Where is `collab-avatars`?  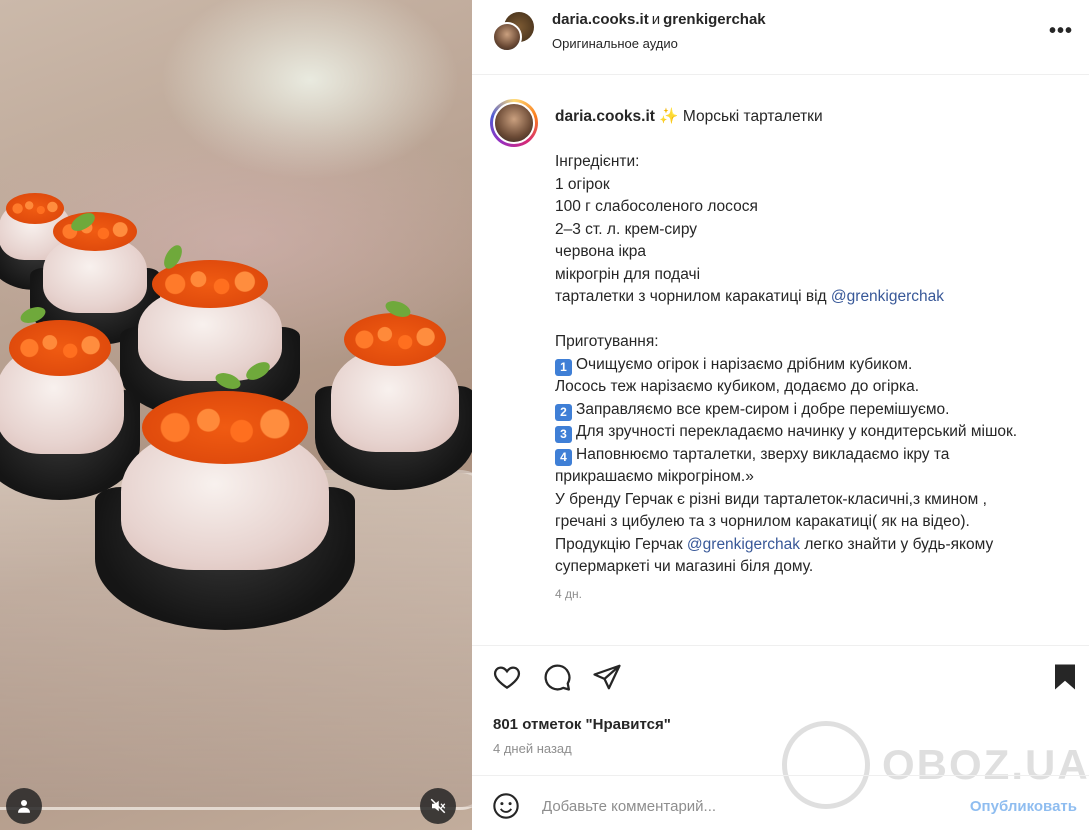
collab-avatars is located at coordinates (513, 33).